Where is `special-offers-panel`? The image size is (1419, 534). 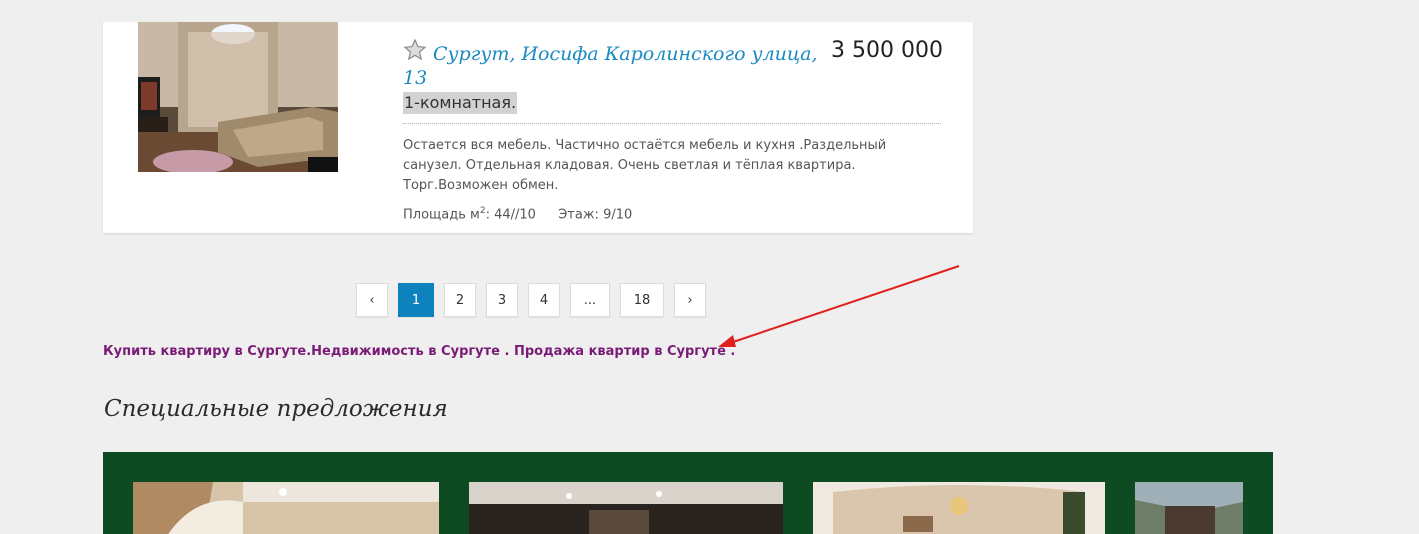
special-offers-panel is located at coordinates (688, 493).